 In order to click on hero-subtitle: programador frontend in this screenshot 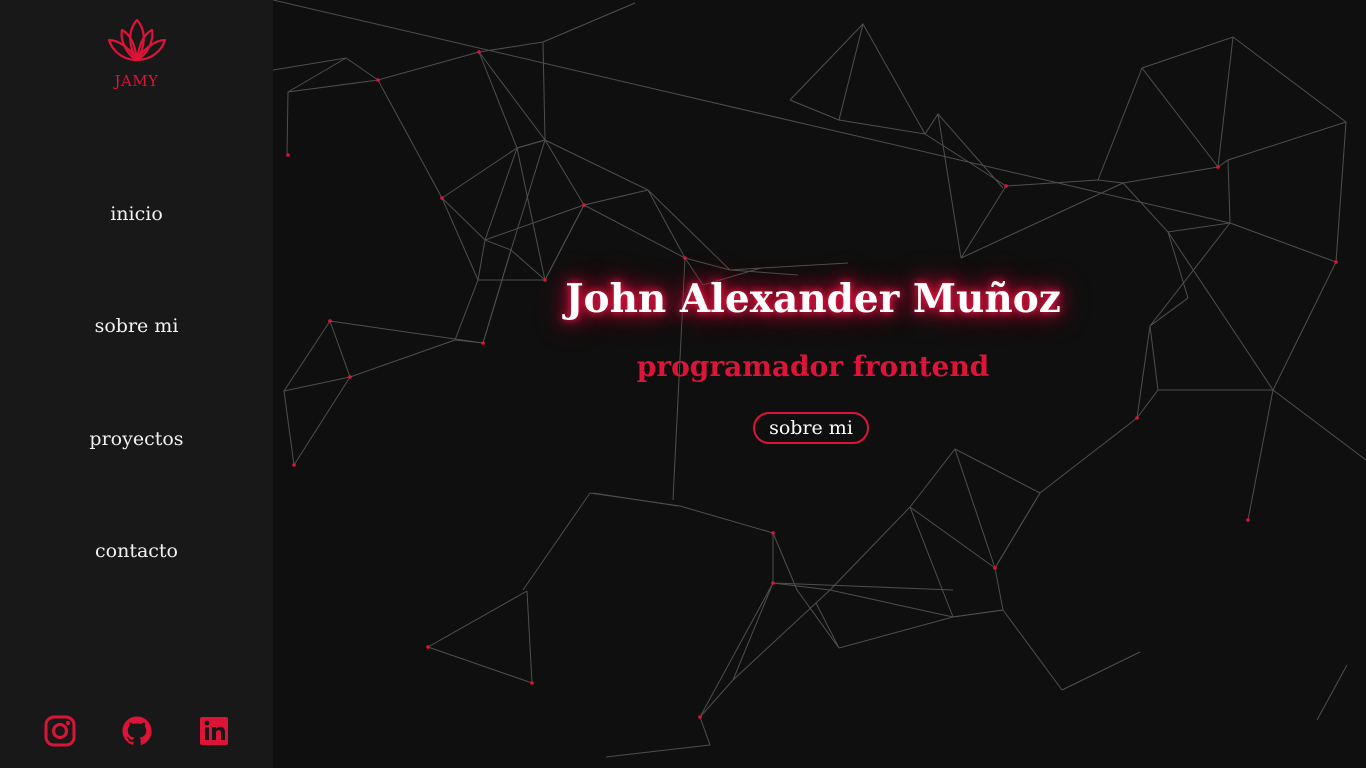, I will do `click(813, 366)`.